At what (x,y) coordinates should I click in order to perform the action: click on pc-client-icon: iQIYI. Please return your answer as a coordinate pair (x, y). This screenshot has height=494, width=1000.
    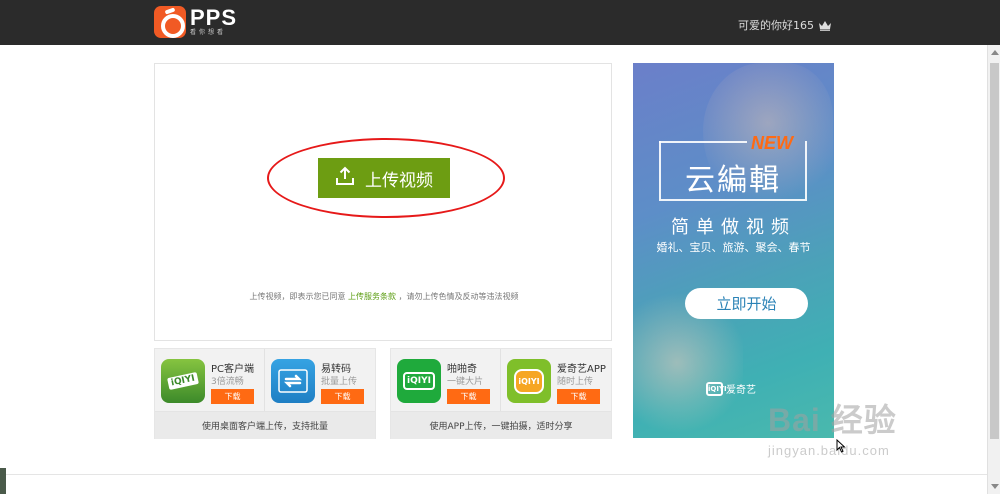
    Looking at the image, I should click on (183, 381).